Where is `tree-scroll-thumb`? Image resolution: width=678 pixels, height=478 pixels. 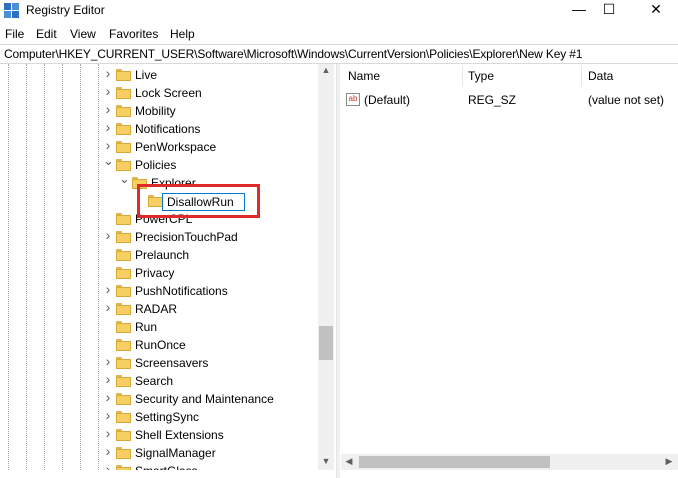 tree-scroll-thumb is located at coordinates (326, 343).